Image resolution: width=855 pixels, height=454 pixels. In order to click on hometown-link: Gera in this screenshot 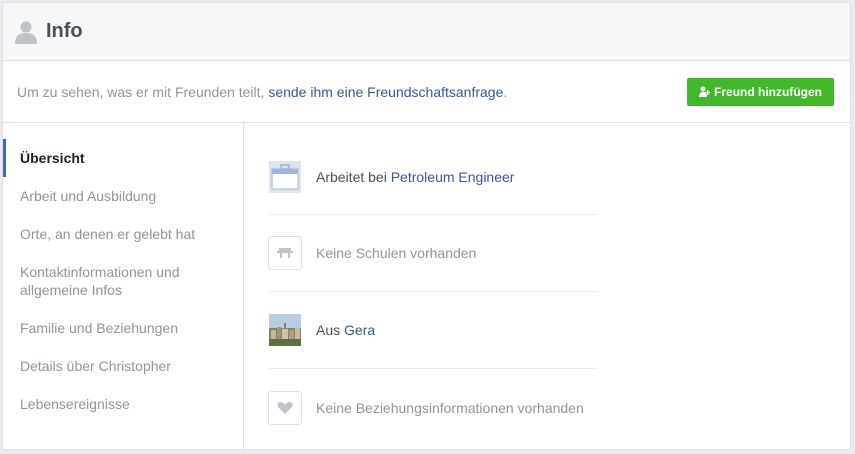, I will do `click(359, 330)`.